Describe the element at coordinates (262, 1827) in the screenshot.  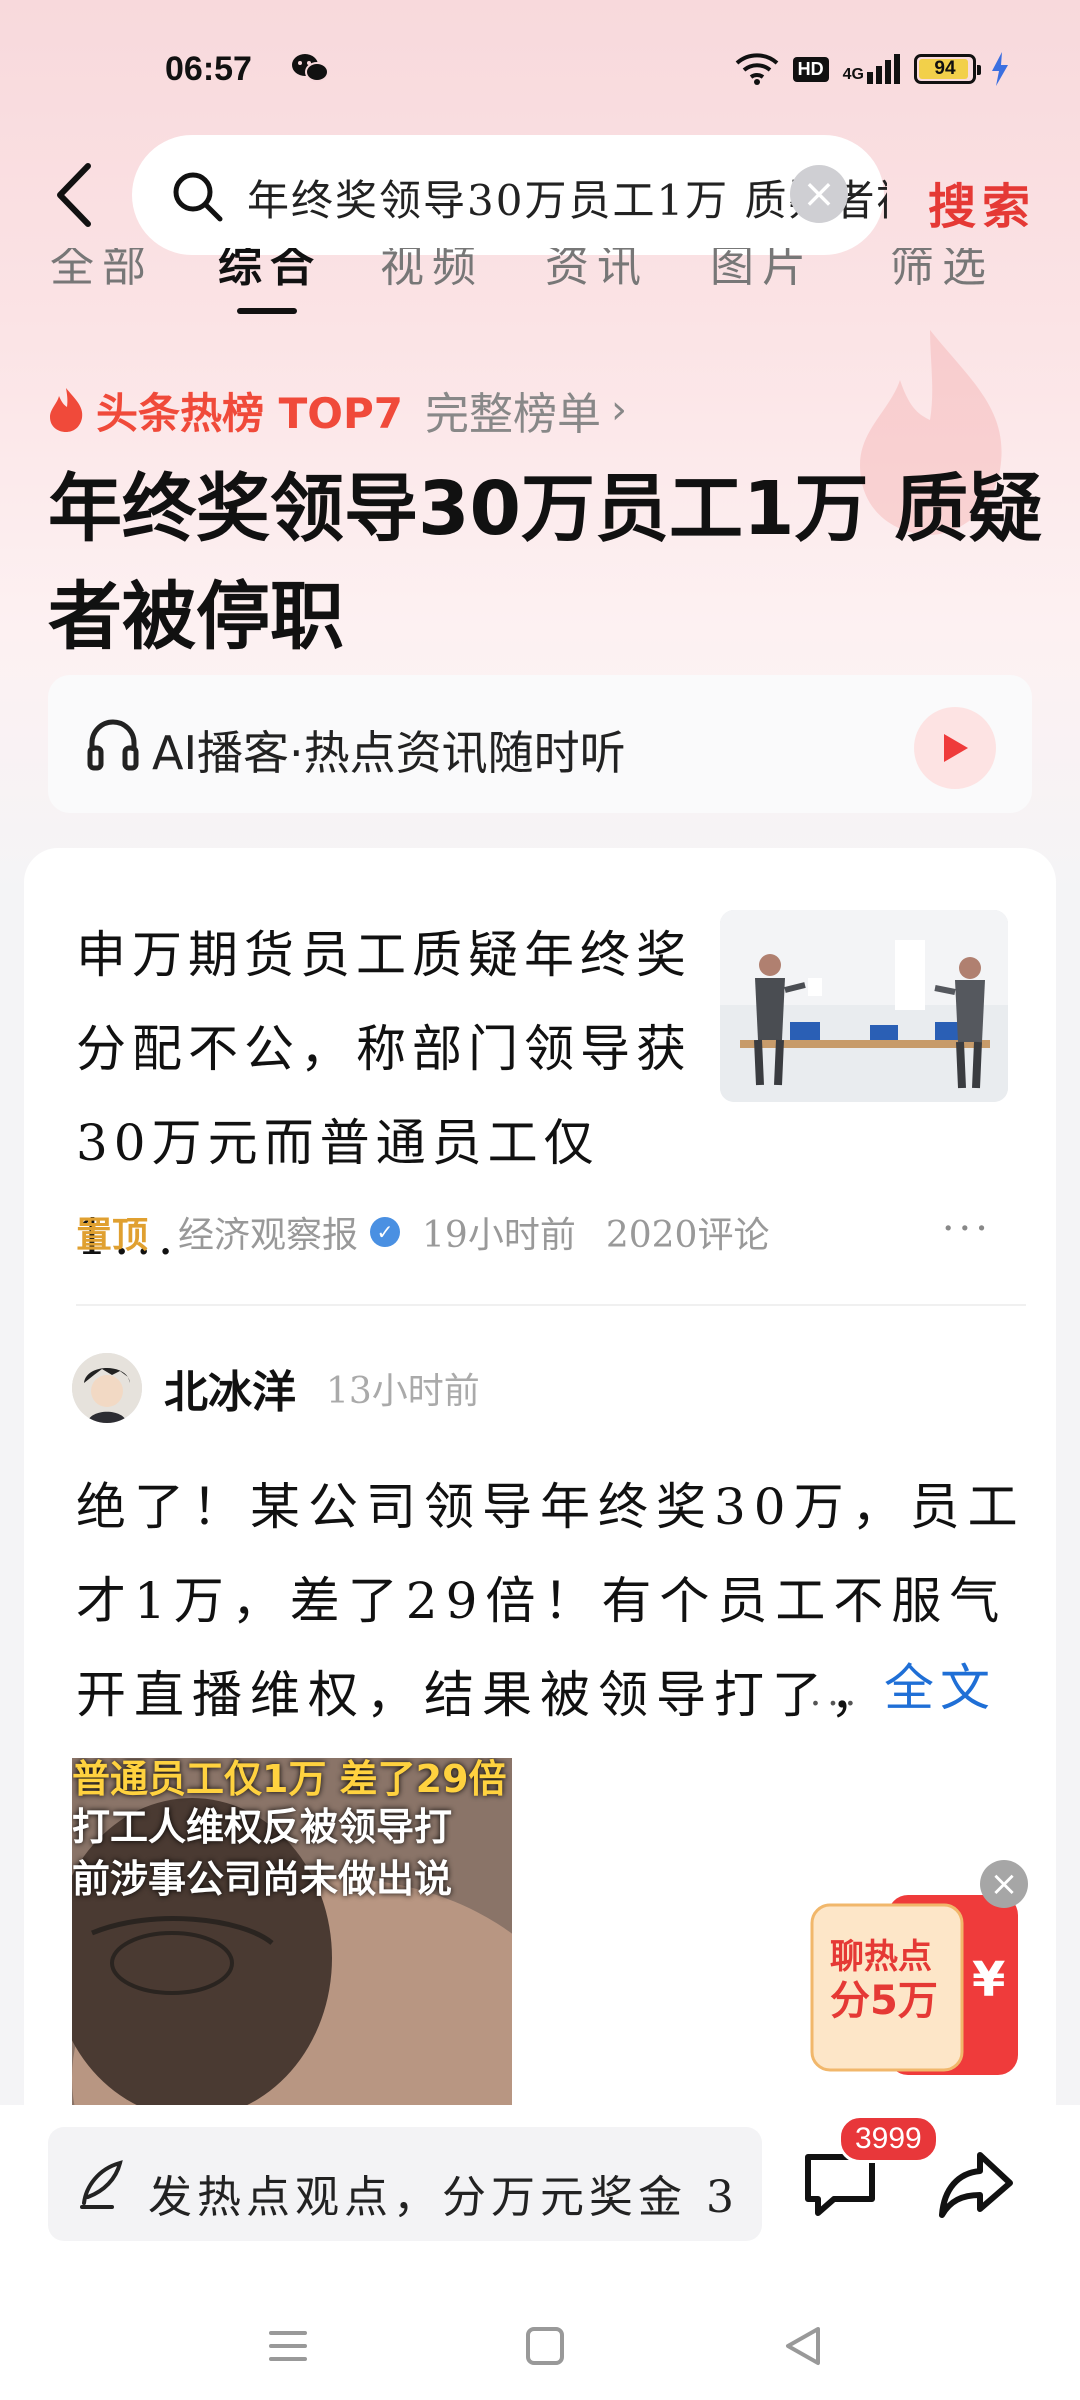
I see `video-caption-2: 打工人维权反被领导打` at that location.